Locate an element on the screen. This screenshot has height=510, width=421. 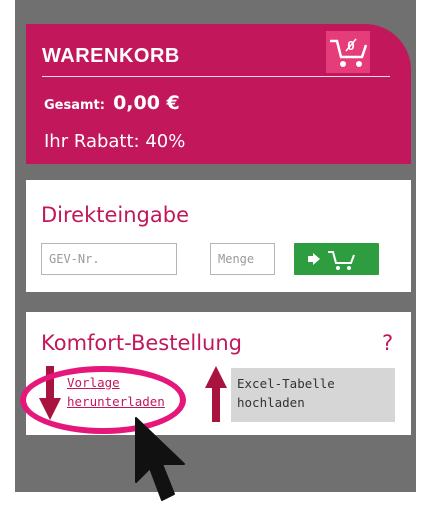
help-icon: ? is located at coordinates (387, 343).